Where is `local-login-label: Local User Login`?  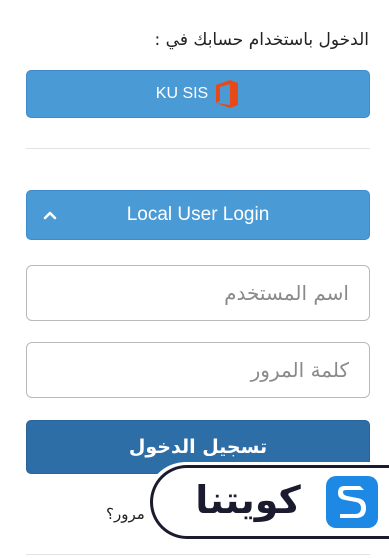 local-login-label: Local User Login is located at coordinates (198, 214).